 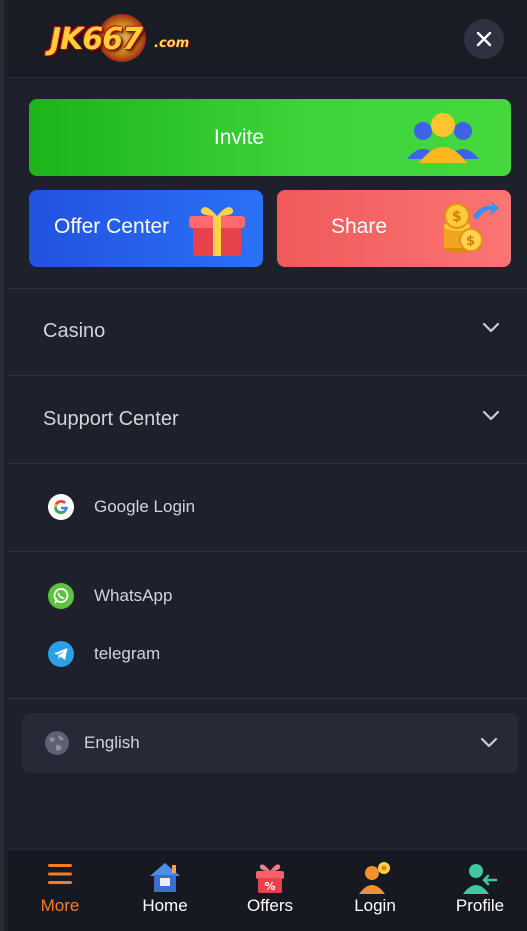 I want to click on telegram-label: telegram, so click(x=127, y=653).